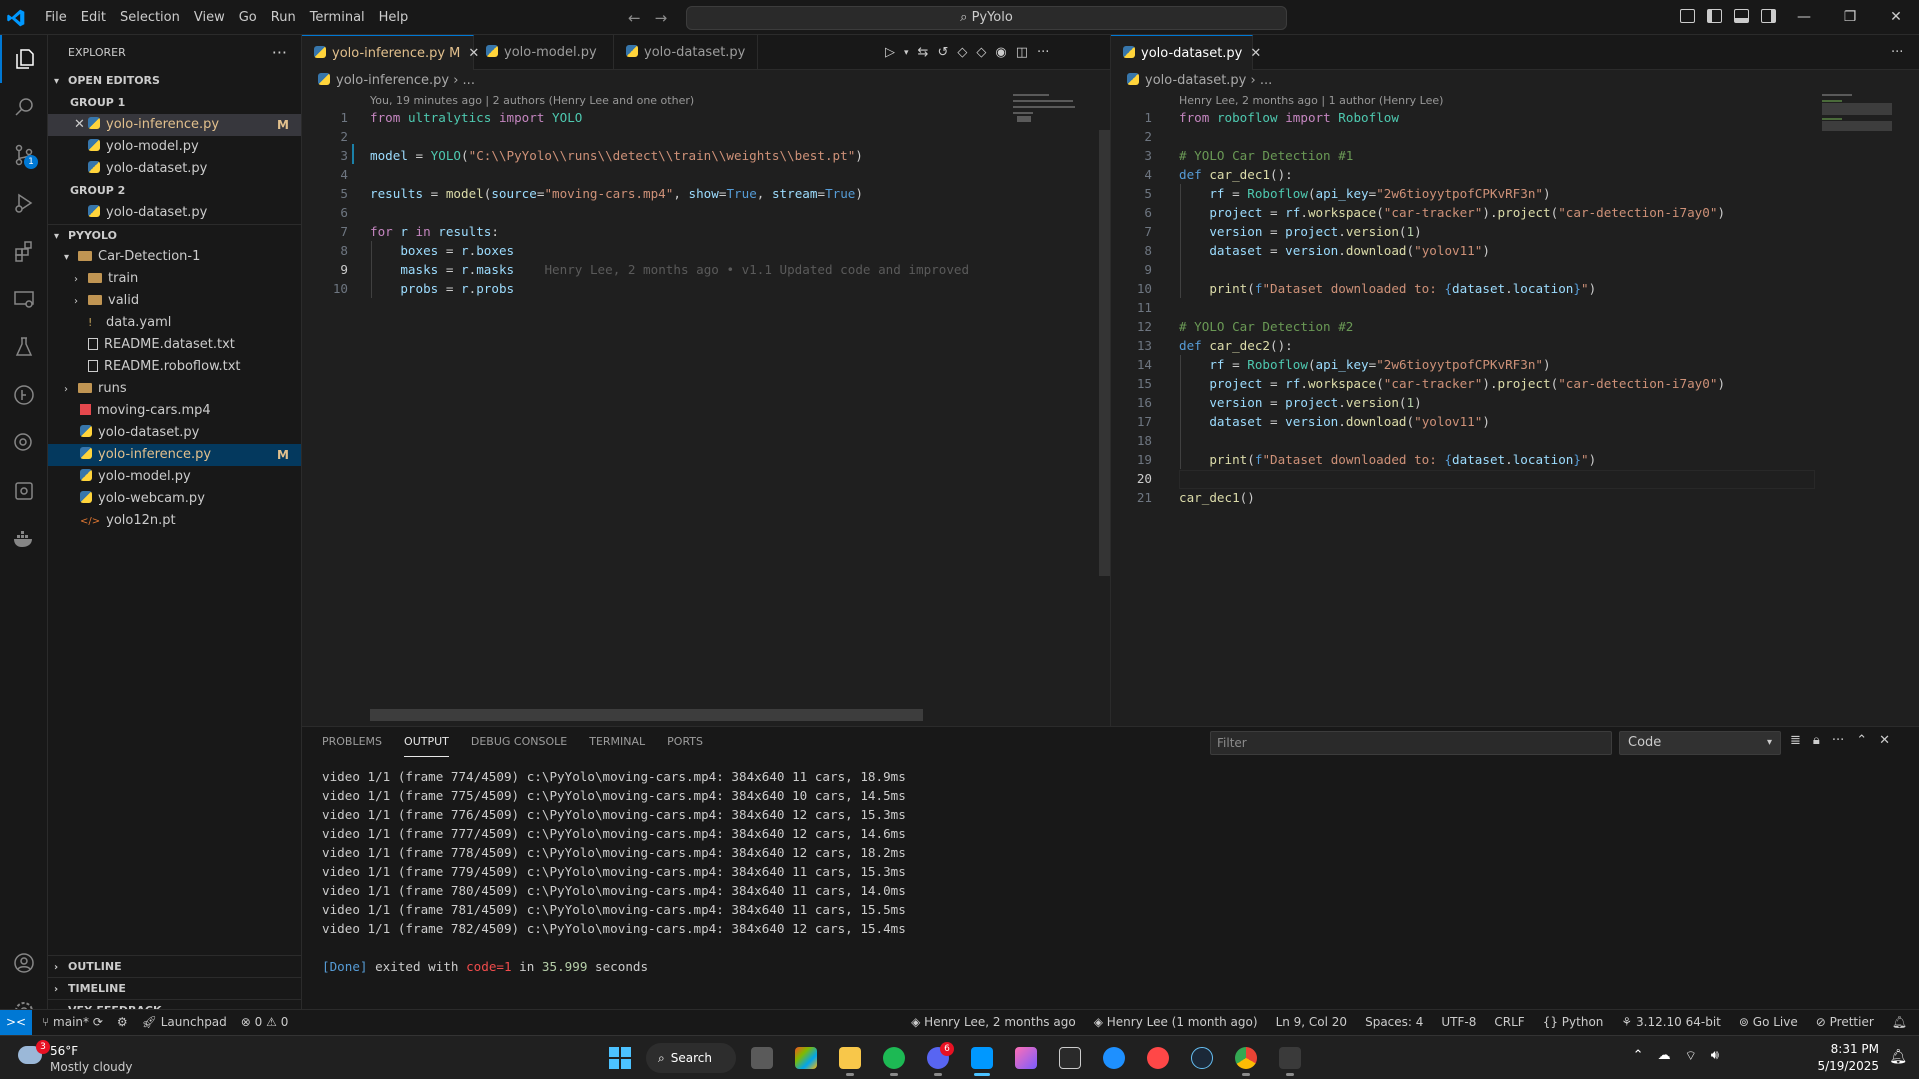  What do you see at coordinates (890, 52) in the screenshot?
I see `run-icon: ▷` at bounding box center [890, 52].